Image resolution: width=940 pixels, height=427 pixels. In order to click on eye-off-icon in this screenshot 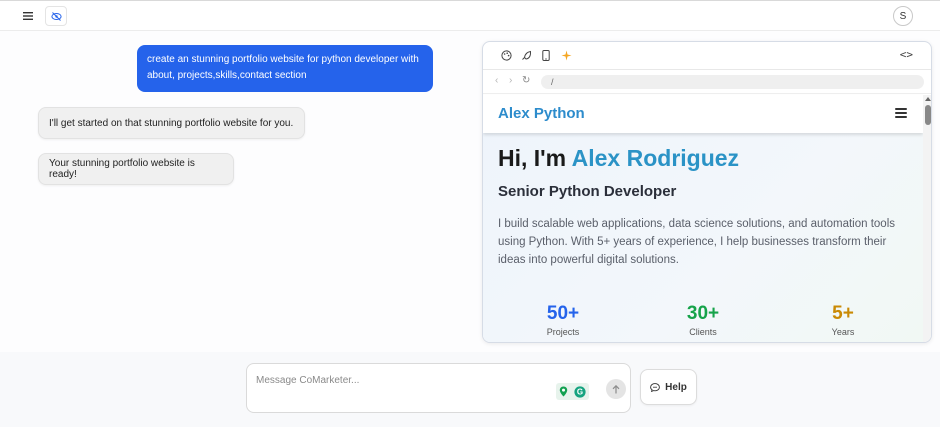, I will do `click(56, 16)`.